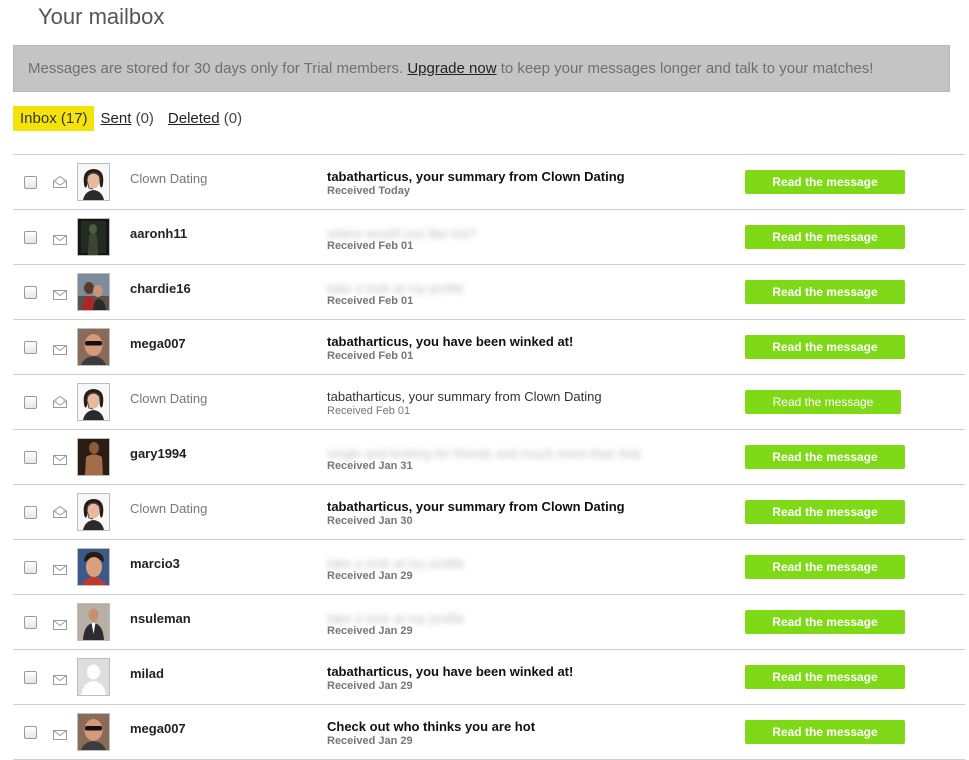 The width and height of the screenshot is (969, 760). I want to click on mailbox-tabs: Inbox (17) Sent (0) Deleted (0), so click(134, 118).